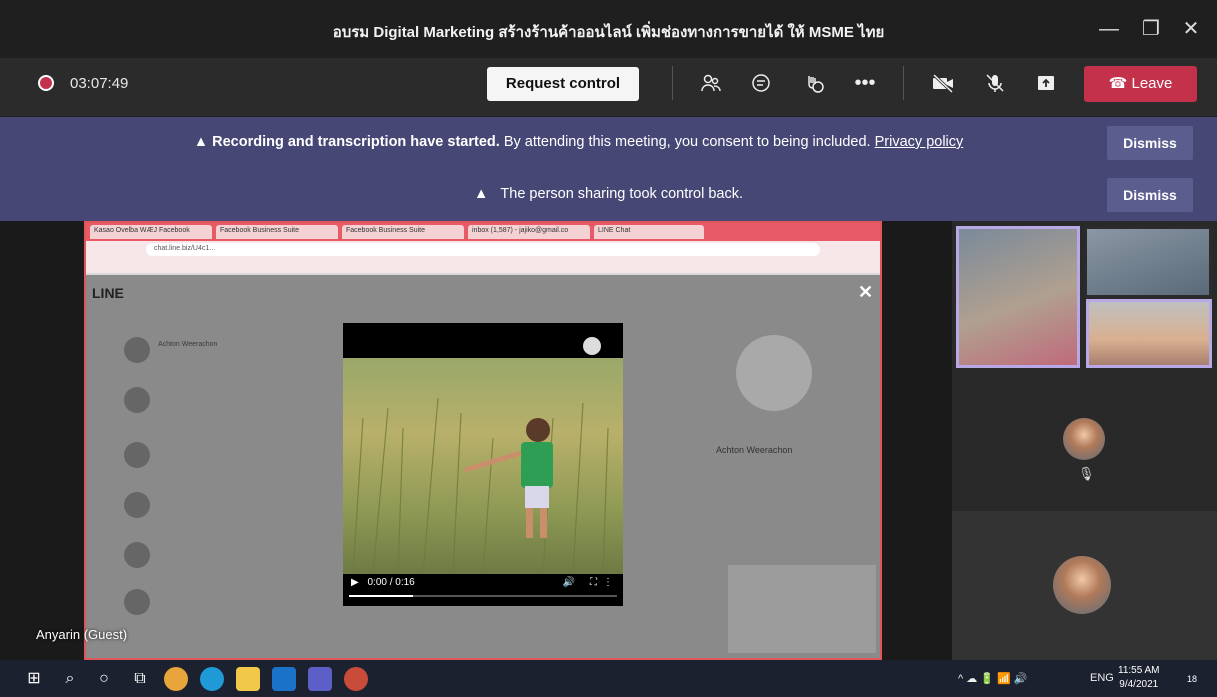 The height and width of the screenshot is (697, 1217). Describe the element at coordinates (592, 346) in the screenshot. I see `settings-icon` at that location.